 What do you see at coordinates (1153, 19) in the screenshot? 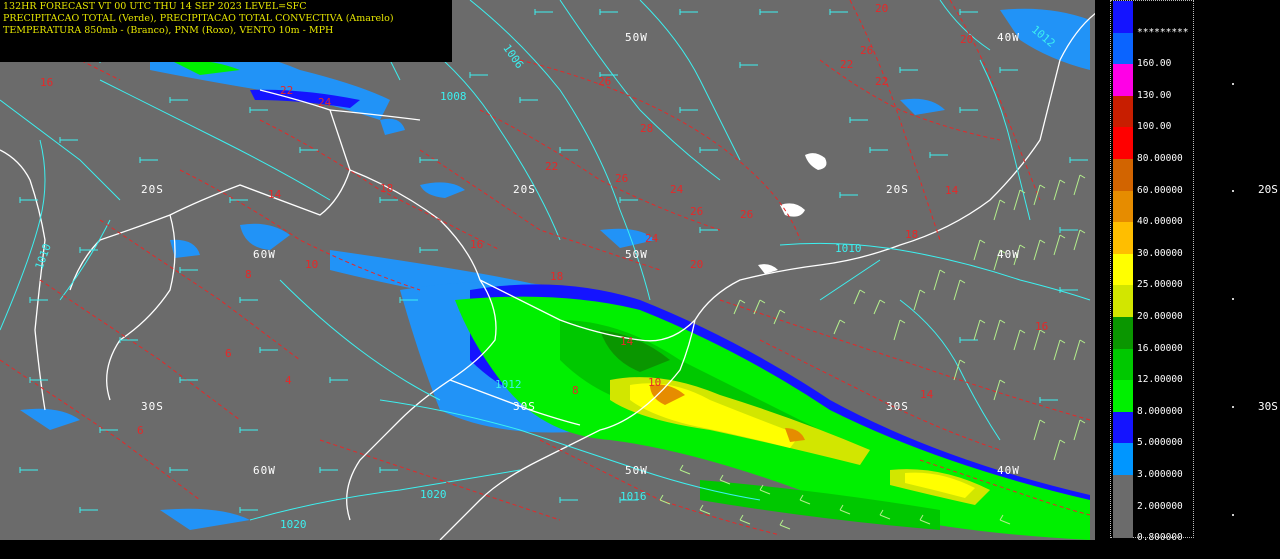
I see `legend-row-top: *********` at bounding box center [1153, 19].